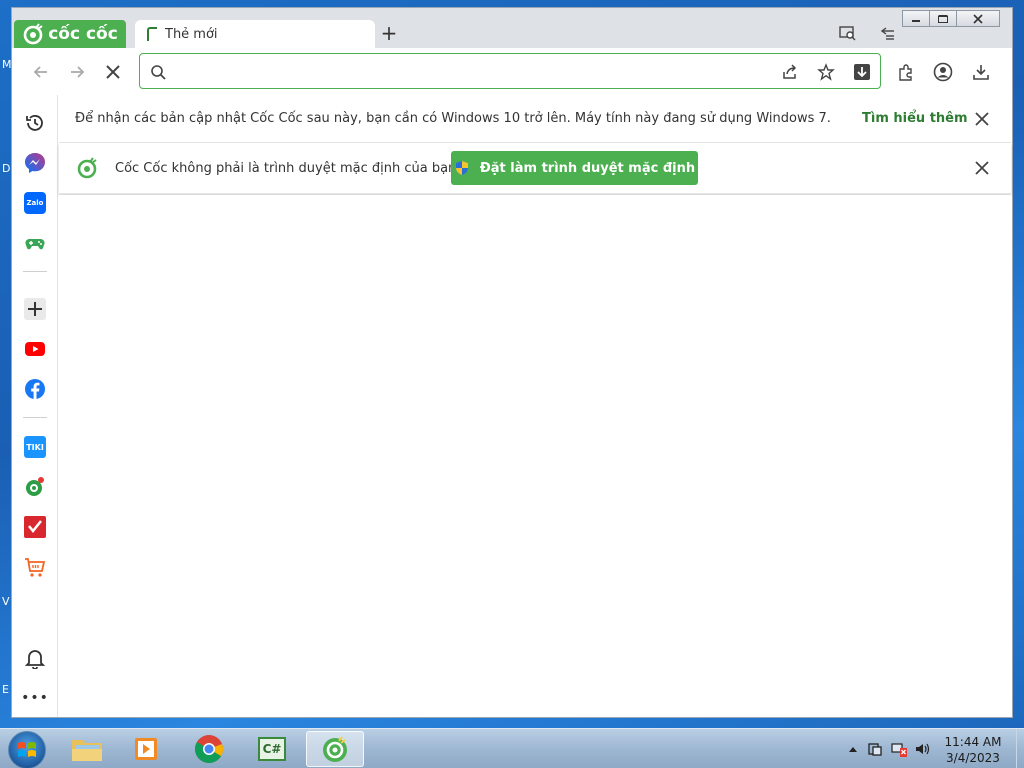 This screenshot has width=1024, height=768. Describe the element at coordinates (35, 406) in the screenshot. I see `sidebar: Zalo TIKI •••` at that location.